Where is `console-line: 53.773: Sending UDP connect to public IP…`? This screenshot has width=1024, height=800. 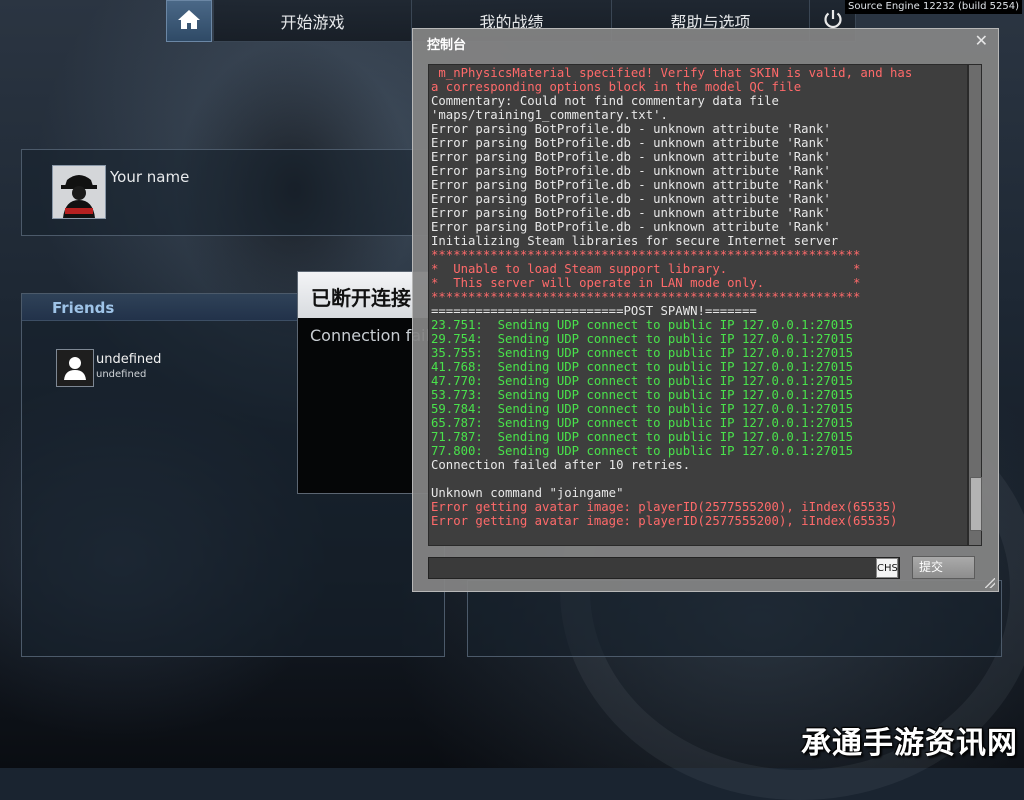 console-line: 53.773: Sending UDP connect to public IP… is located at coordinates (642, 395).